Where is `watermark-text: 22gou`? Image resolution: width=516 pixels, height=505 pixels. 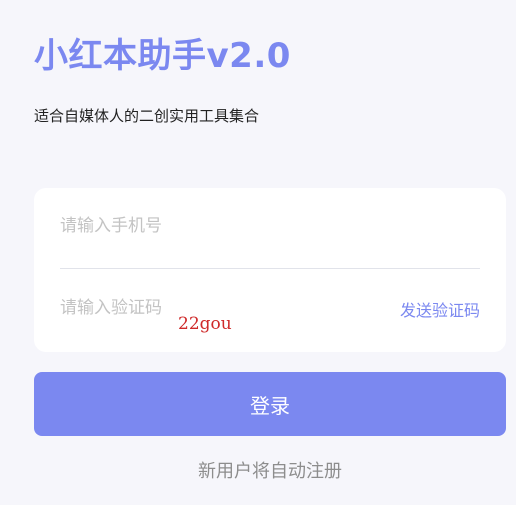
watermark-text: 22gou is located at coordinates (205, 324).